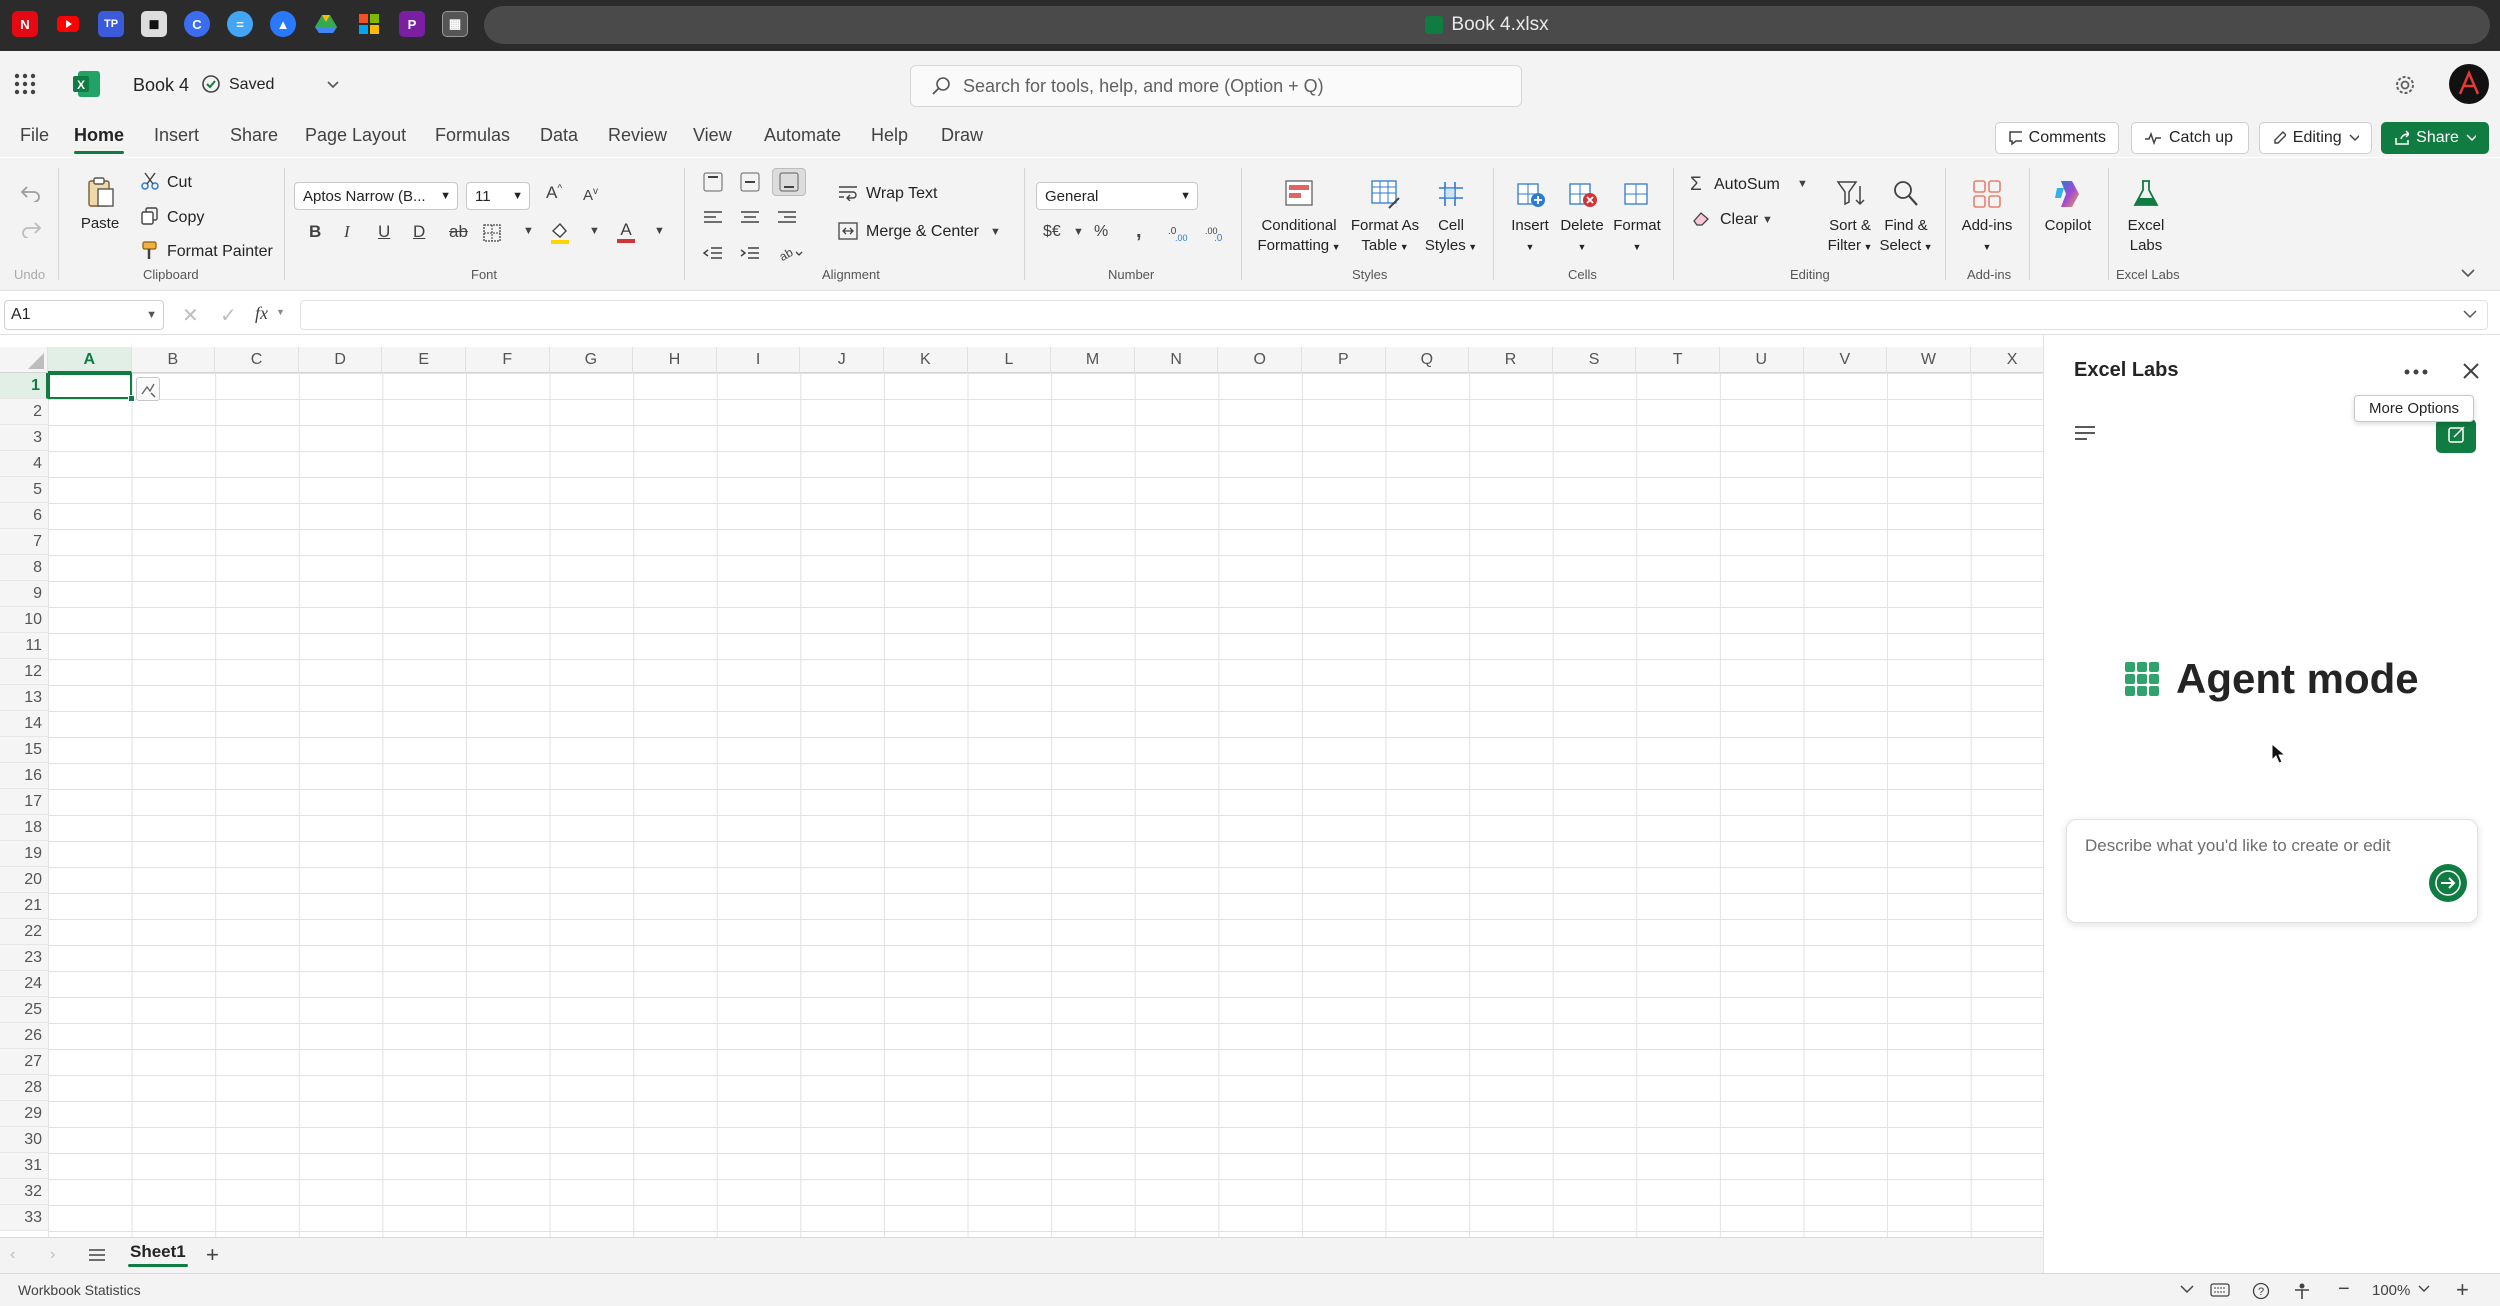  Describe the element at coordinates (228, 315) in the screenshot. I see `enter-check-icon: ✓` at that location.